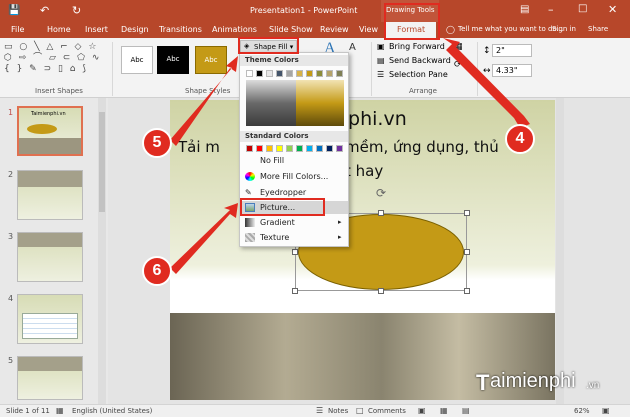 The width and height of the screenshot is (630, 417). What do you see at coordinates (157, 143) in the screenshot?
I see `step-badge-5: 5` at bounding box center [157, 143].